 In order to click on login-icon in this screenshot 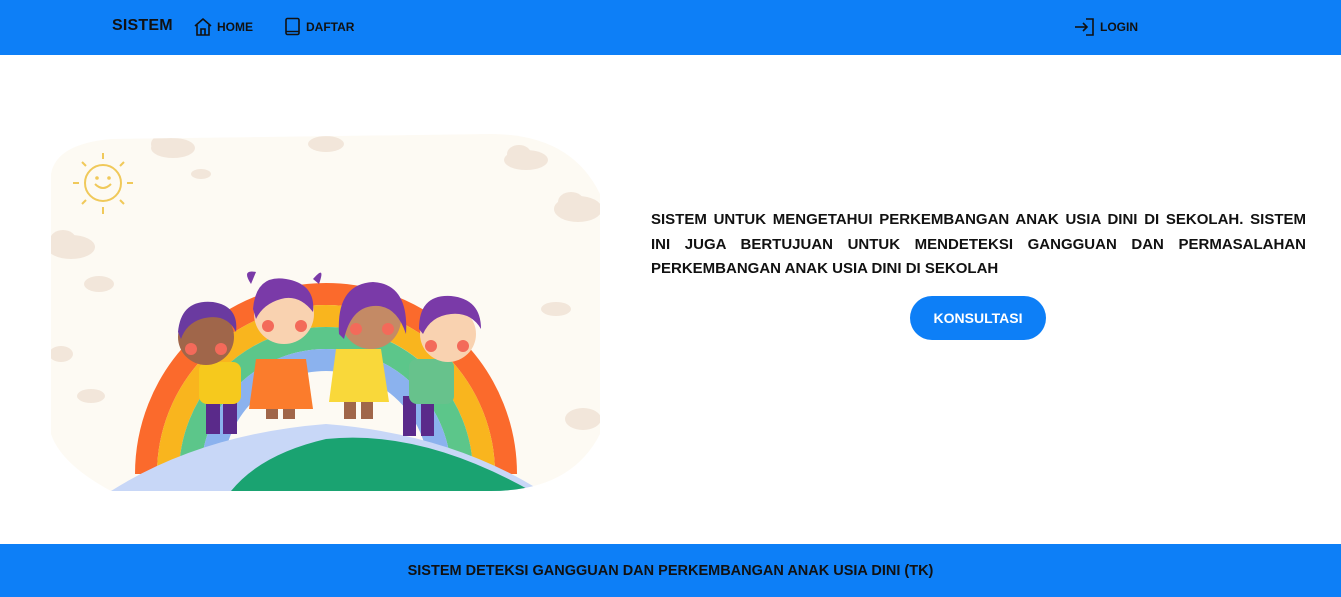, I will do `click(1085, 27)`.